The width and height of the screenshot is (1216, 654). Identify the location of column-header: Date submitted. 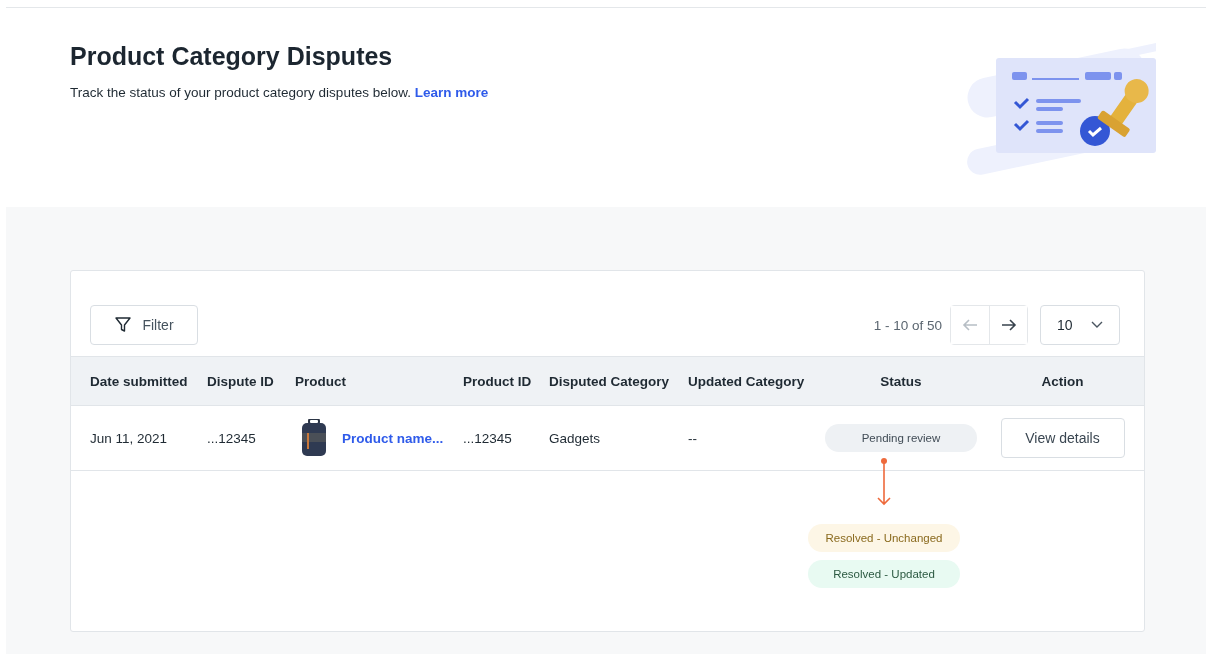
(139, 381).